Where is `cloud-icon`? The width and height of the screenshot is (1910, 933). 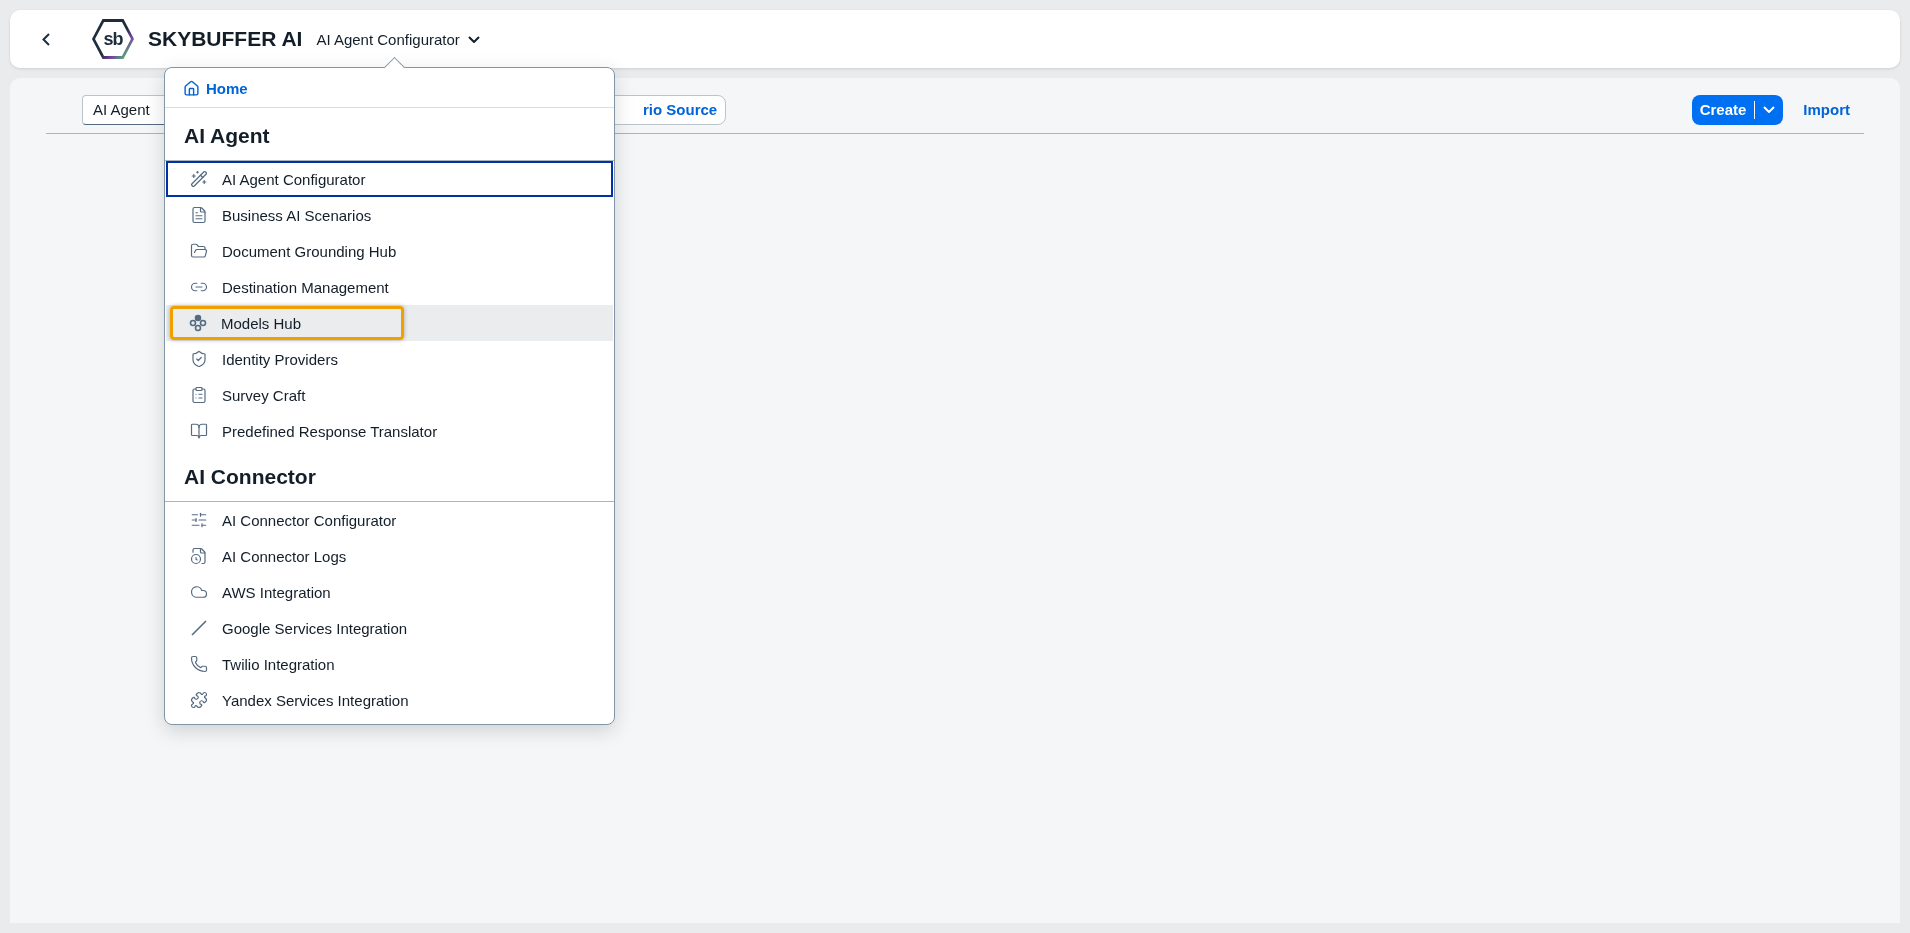
cloud-icon is located at coordinates (199, 592).